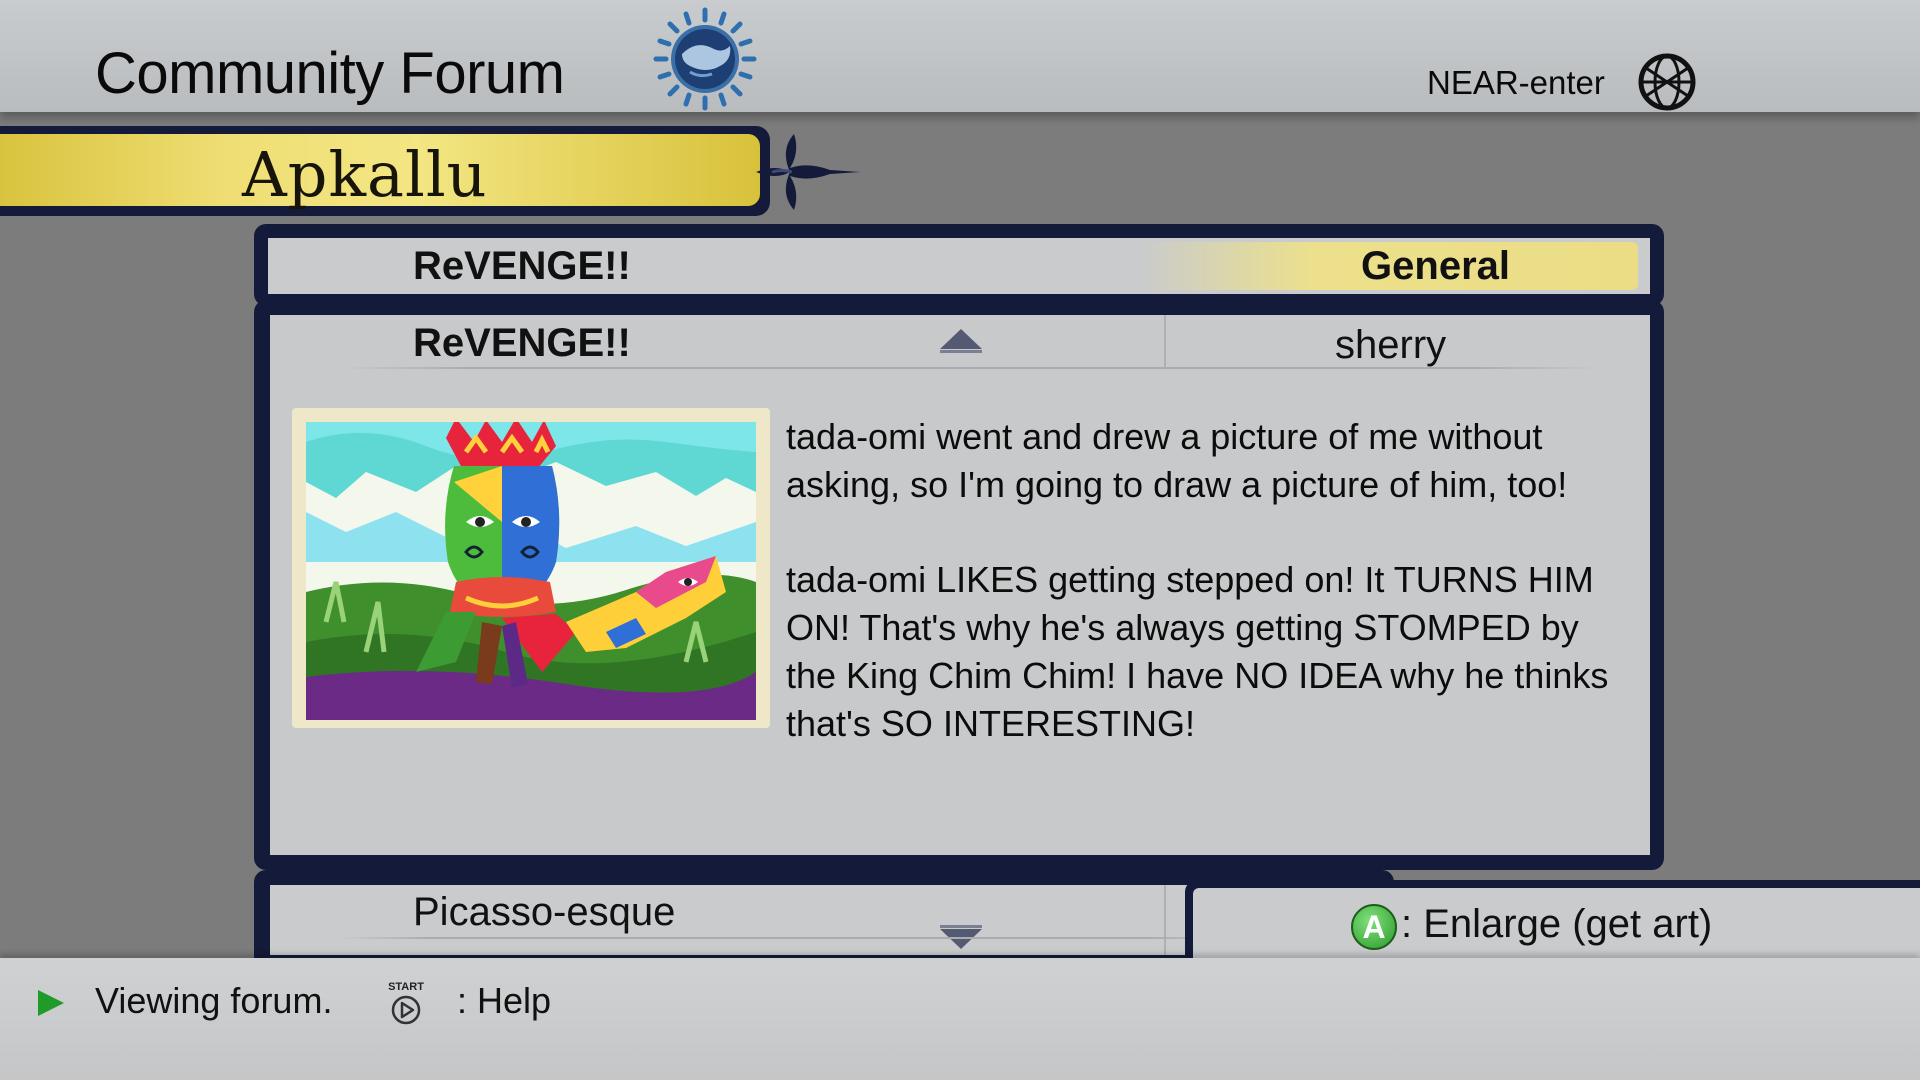 This screenshot has height=1080, width=1920. Describe the element at coordinates (1165, 920) in the screenshot. I see `next-row-divider` at that location.